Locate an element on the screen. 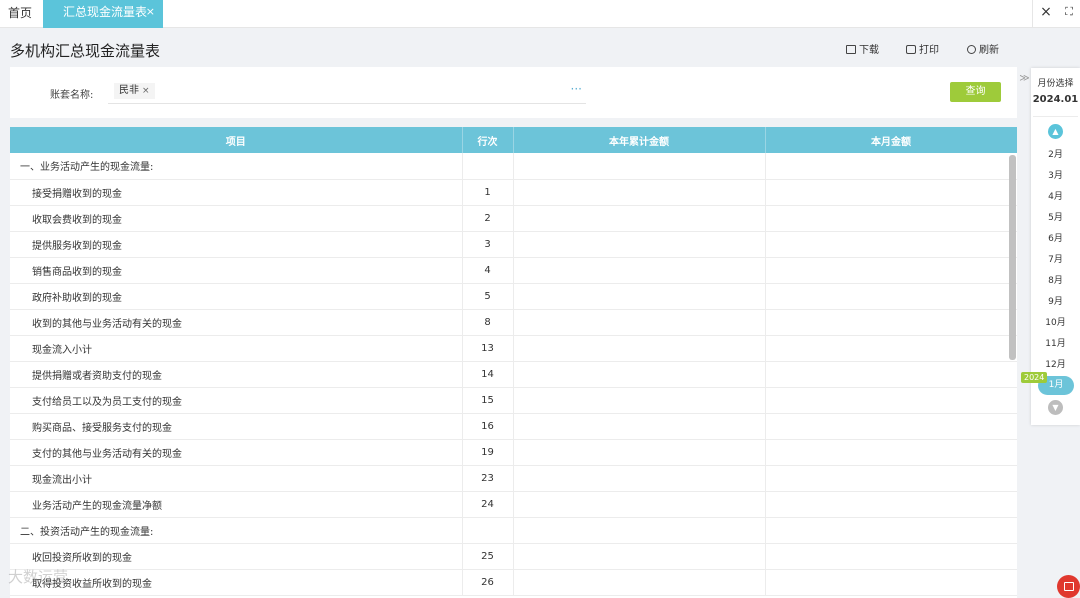 This screenshot has height=598, width=1080. page-title: 多机构汇总现金流量表 is located at coordinates (85, 51).